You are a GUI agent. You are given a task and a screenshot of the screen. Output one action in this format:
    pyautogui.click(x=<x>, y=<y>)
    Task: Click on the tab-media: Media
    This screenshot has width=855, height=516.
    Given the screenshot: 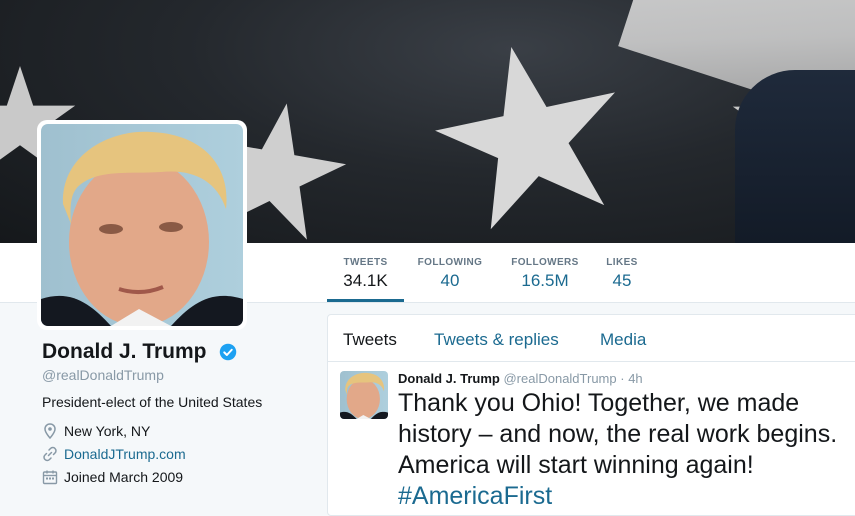 What is the action you would take?
    pyautogui.click(x=623, y=340)
    